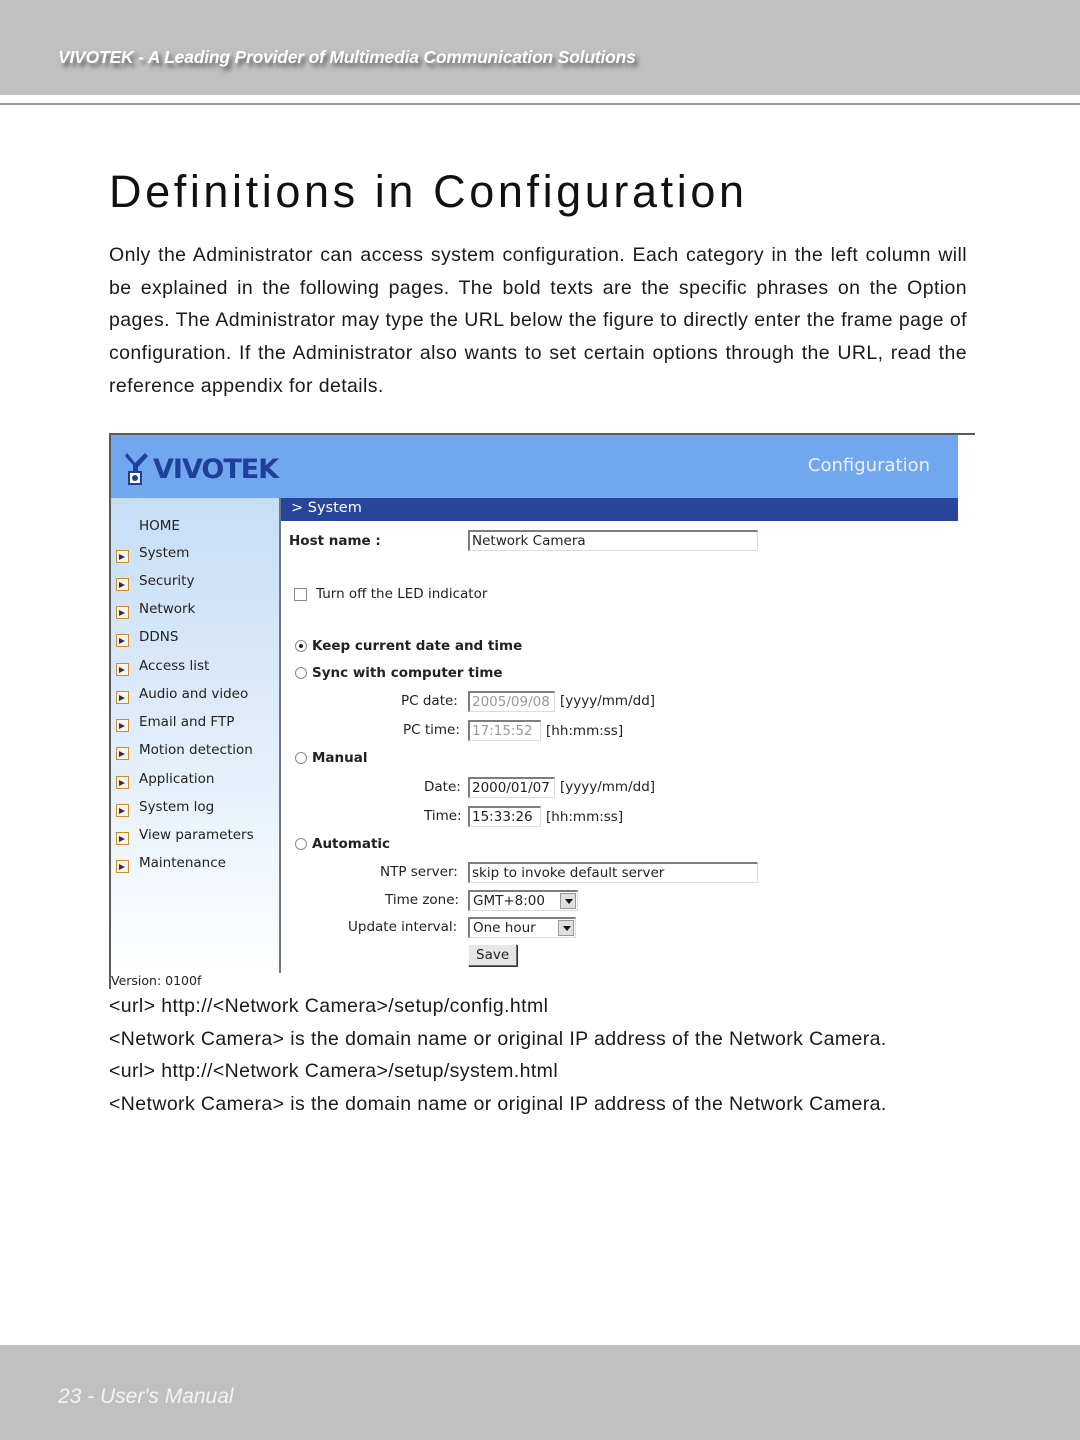 The image size is (1080, 1440). I want to click on sidebar-item-email-ftp: Email and FTP, so click(195, 722).